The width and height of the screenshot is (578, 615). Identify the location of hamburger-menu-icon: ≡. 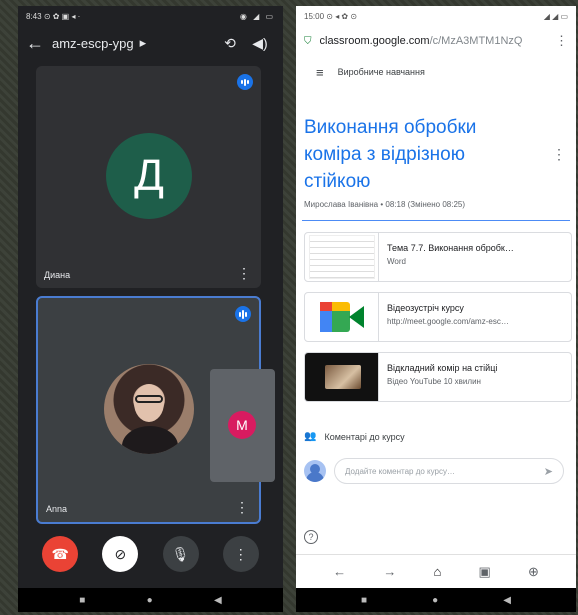
(320, 72).